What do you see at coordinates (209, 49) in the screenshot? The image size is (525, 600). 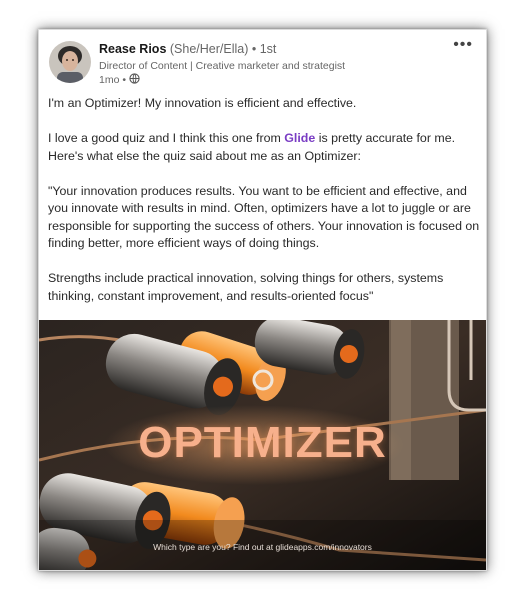 I see `author-pronouns: (She/Her/Ella)` at bounding box center [209, 49].